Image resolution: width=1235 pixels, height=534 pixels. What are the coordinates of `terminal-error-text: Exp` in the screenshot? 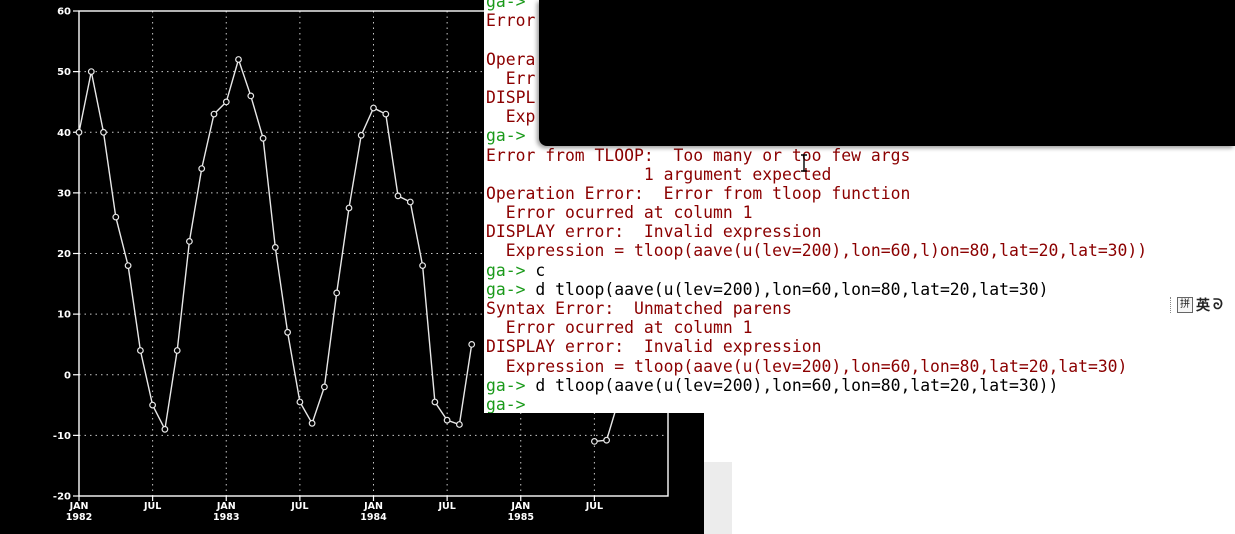 It's located at (511, 117).